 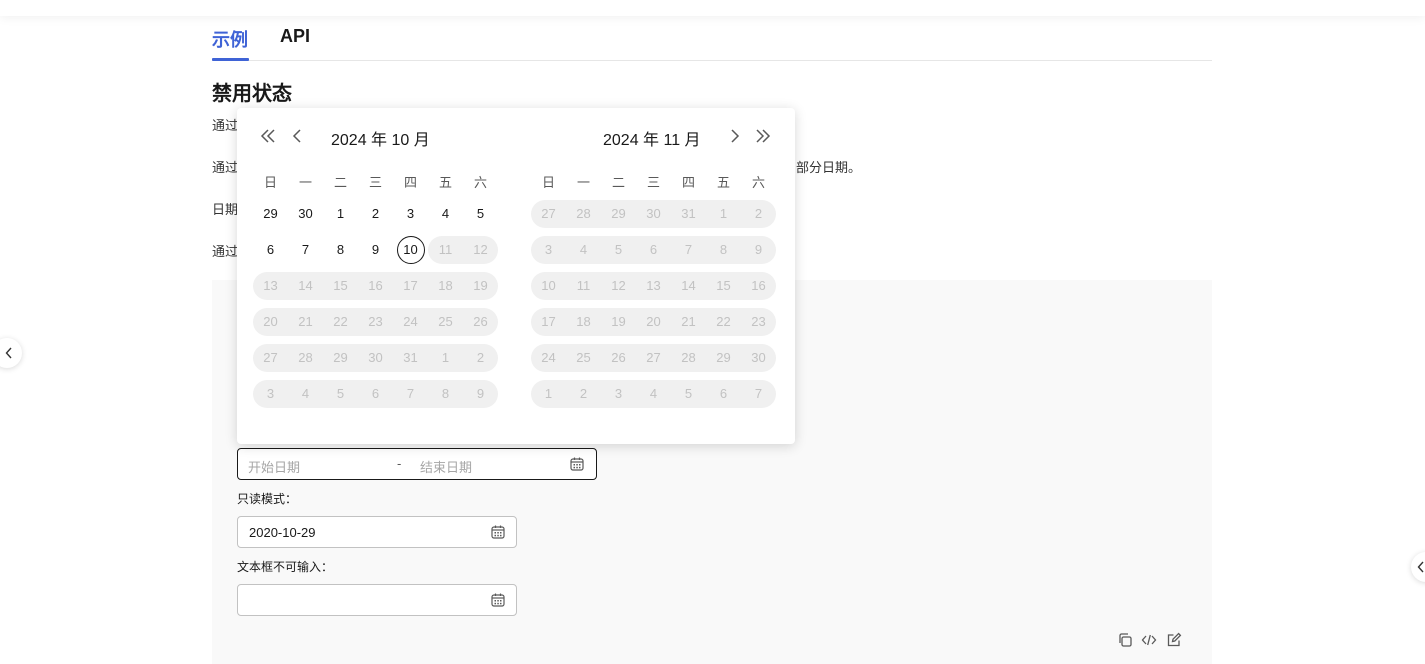 I want to click on date-range-input: 开始日期 - 结束日期, so click(x=417, y=464).